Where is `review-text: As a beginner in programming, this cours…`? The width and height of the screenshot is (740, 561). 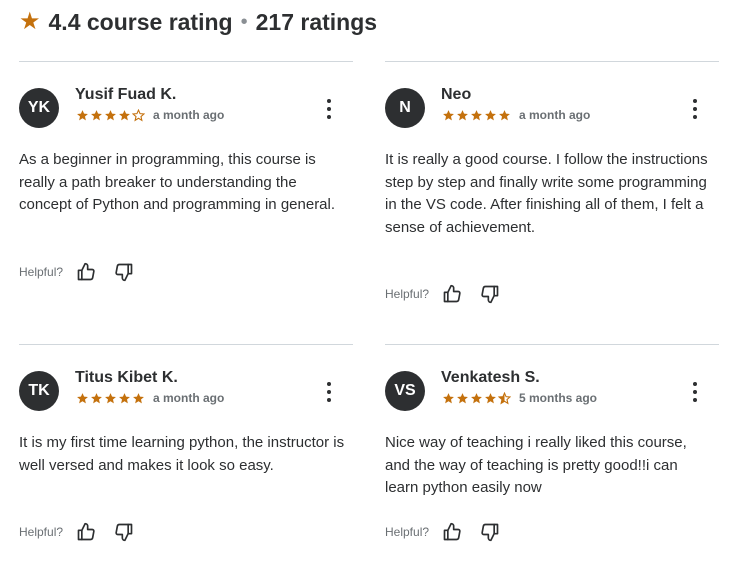
review-text: As a beginner in programming, this cours… is located at coordinates (177, 182).